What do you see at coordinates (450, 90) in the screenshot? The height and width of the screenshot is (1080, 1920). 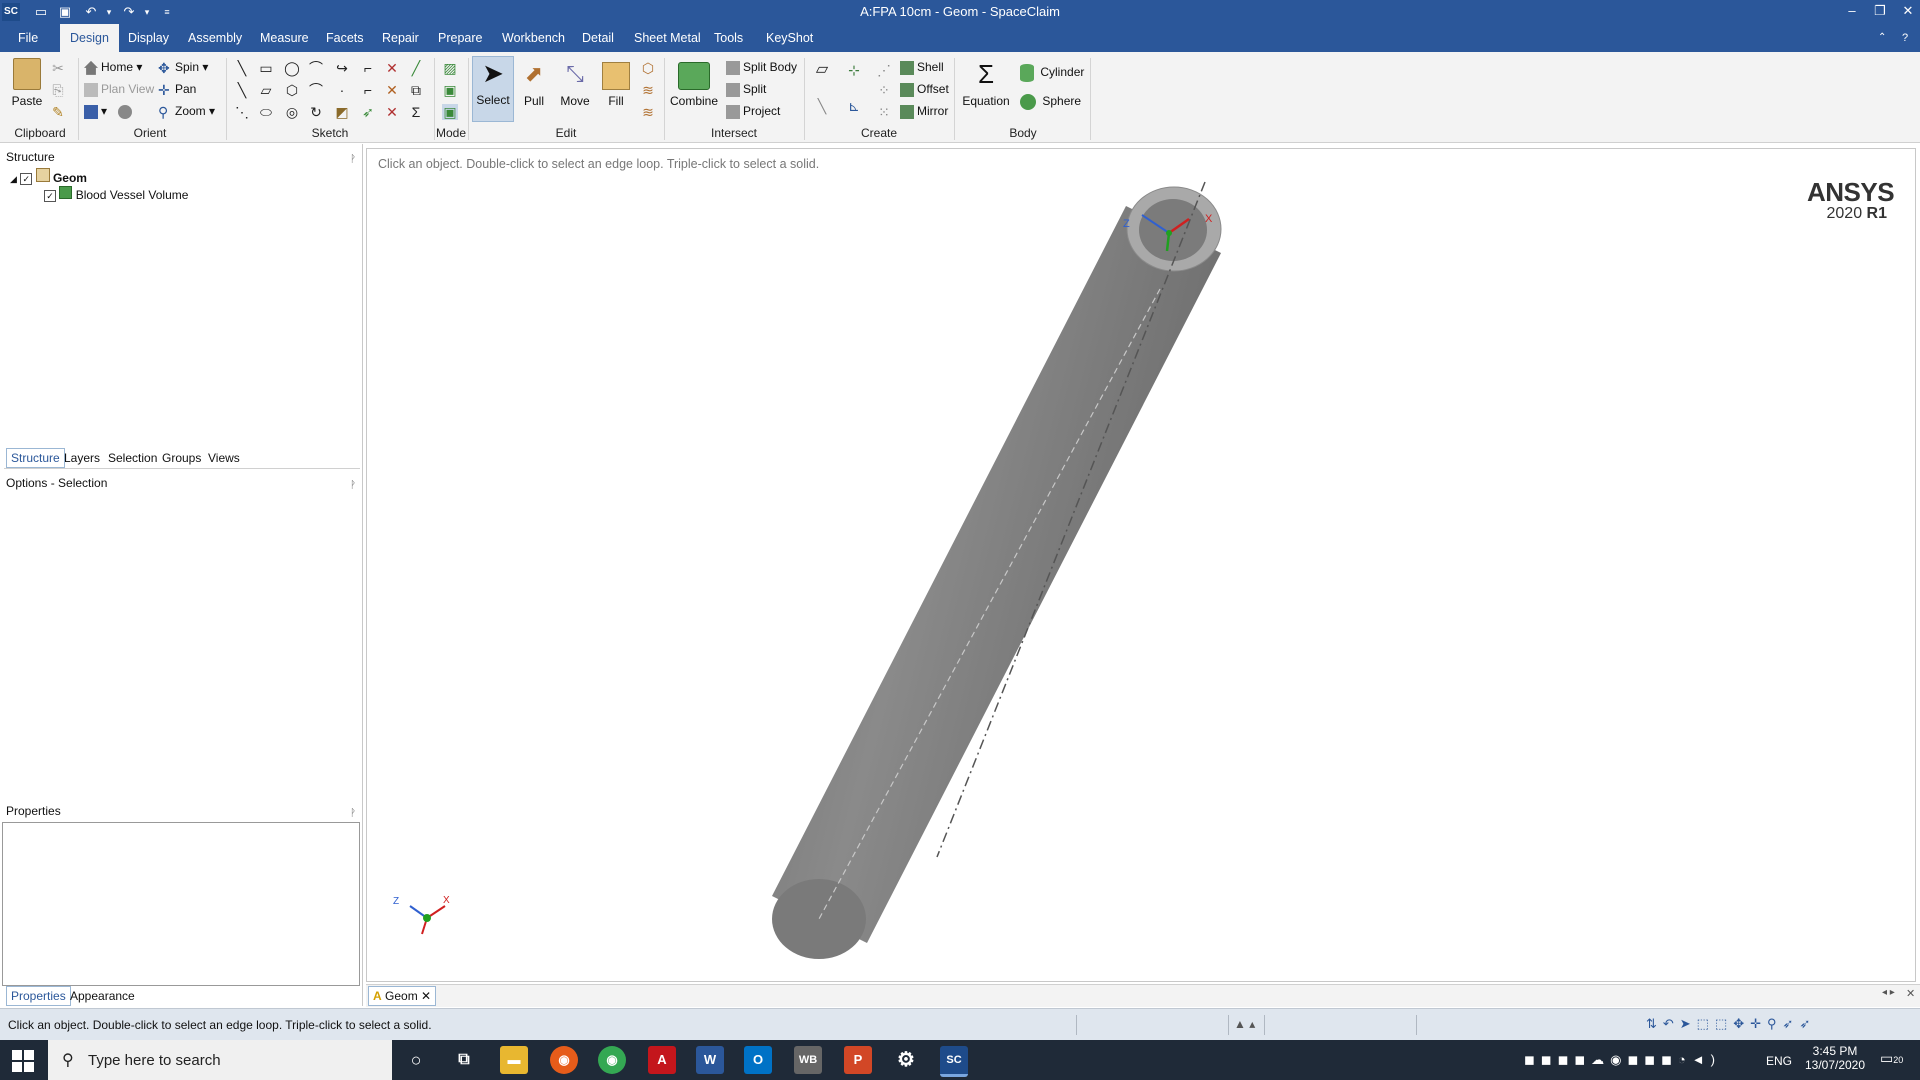 I see `section-mode-icon: ▣` at bounding box center [450, 90].